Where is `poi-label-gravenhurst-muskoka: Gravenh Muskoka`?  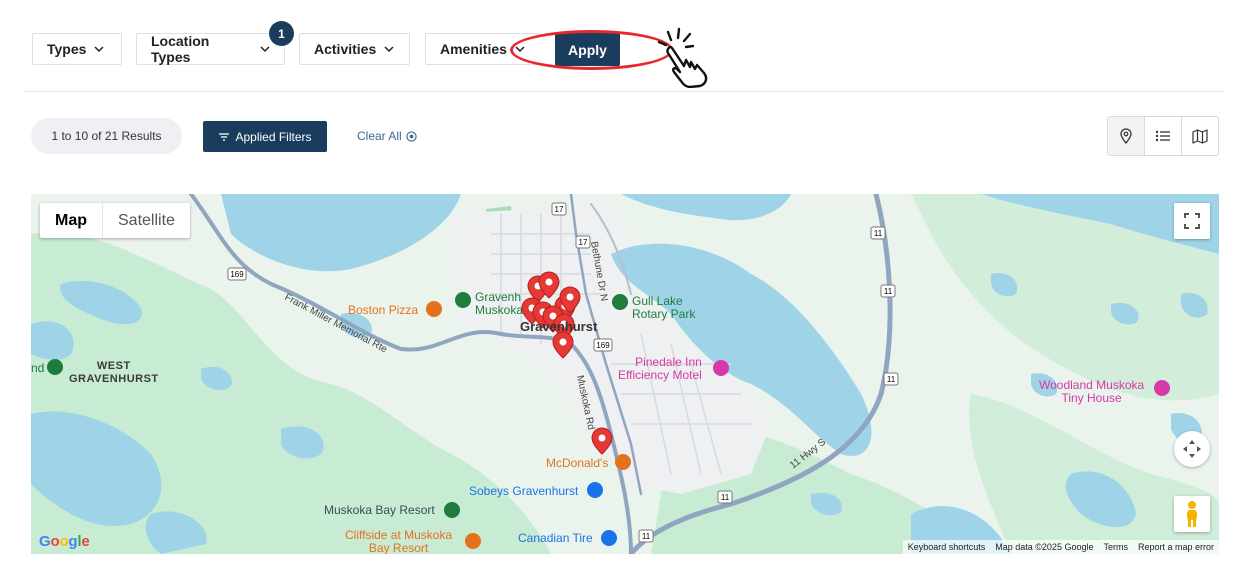 poi-label-gravenhurst-muskoka: Gravenh Muskoka is located at coordinates (499, 304).